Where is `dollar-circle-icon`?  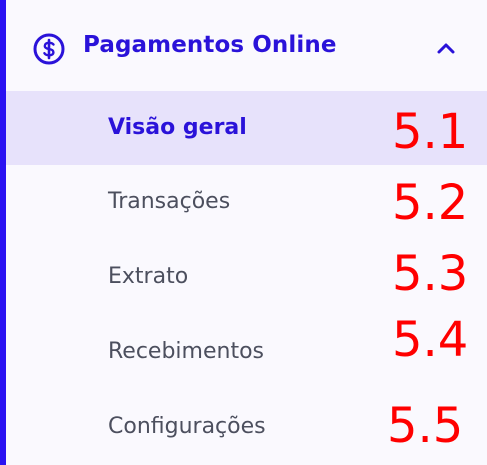
dollar-circle-icon is located at coordinates (49, 49).